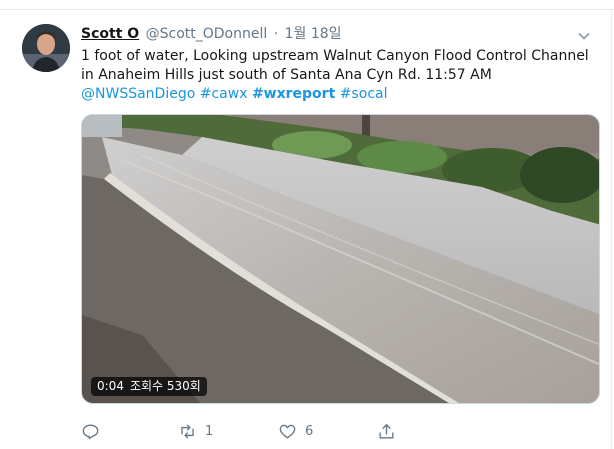 Image resolution: width=614 pixels, height=449 pixels. What do you see at coordinates (138, 94) in the screenshot?
I see `mention-nwssandiego: @NWSSanDiego` at bounding box center [138, 94].